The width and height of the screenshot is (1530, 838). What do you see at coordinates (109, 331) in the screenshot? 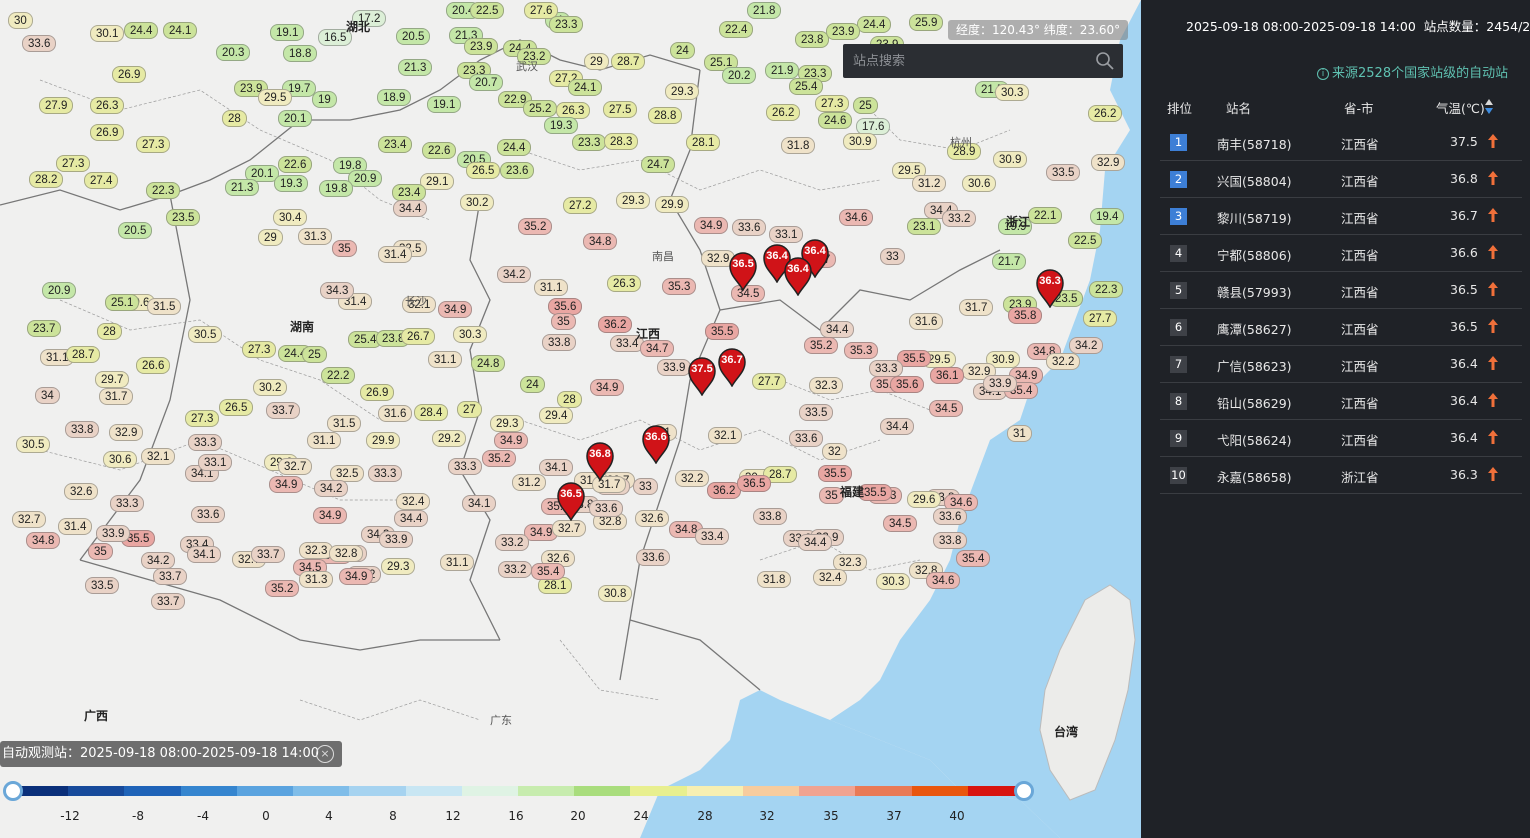
I see `station-value: 28` at bounding box center [109, 331].